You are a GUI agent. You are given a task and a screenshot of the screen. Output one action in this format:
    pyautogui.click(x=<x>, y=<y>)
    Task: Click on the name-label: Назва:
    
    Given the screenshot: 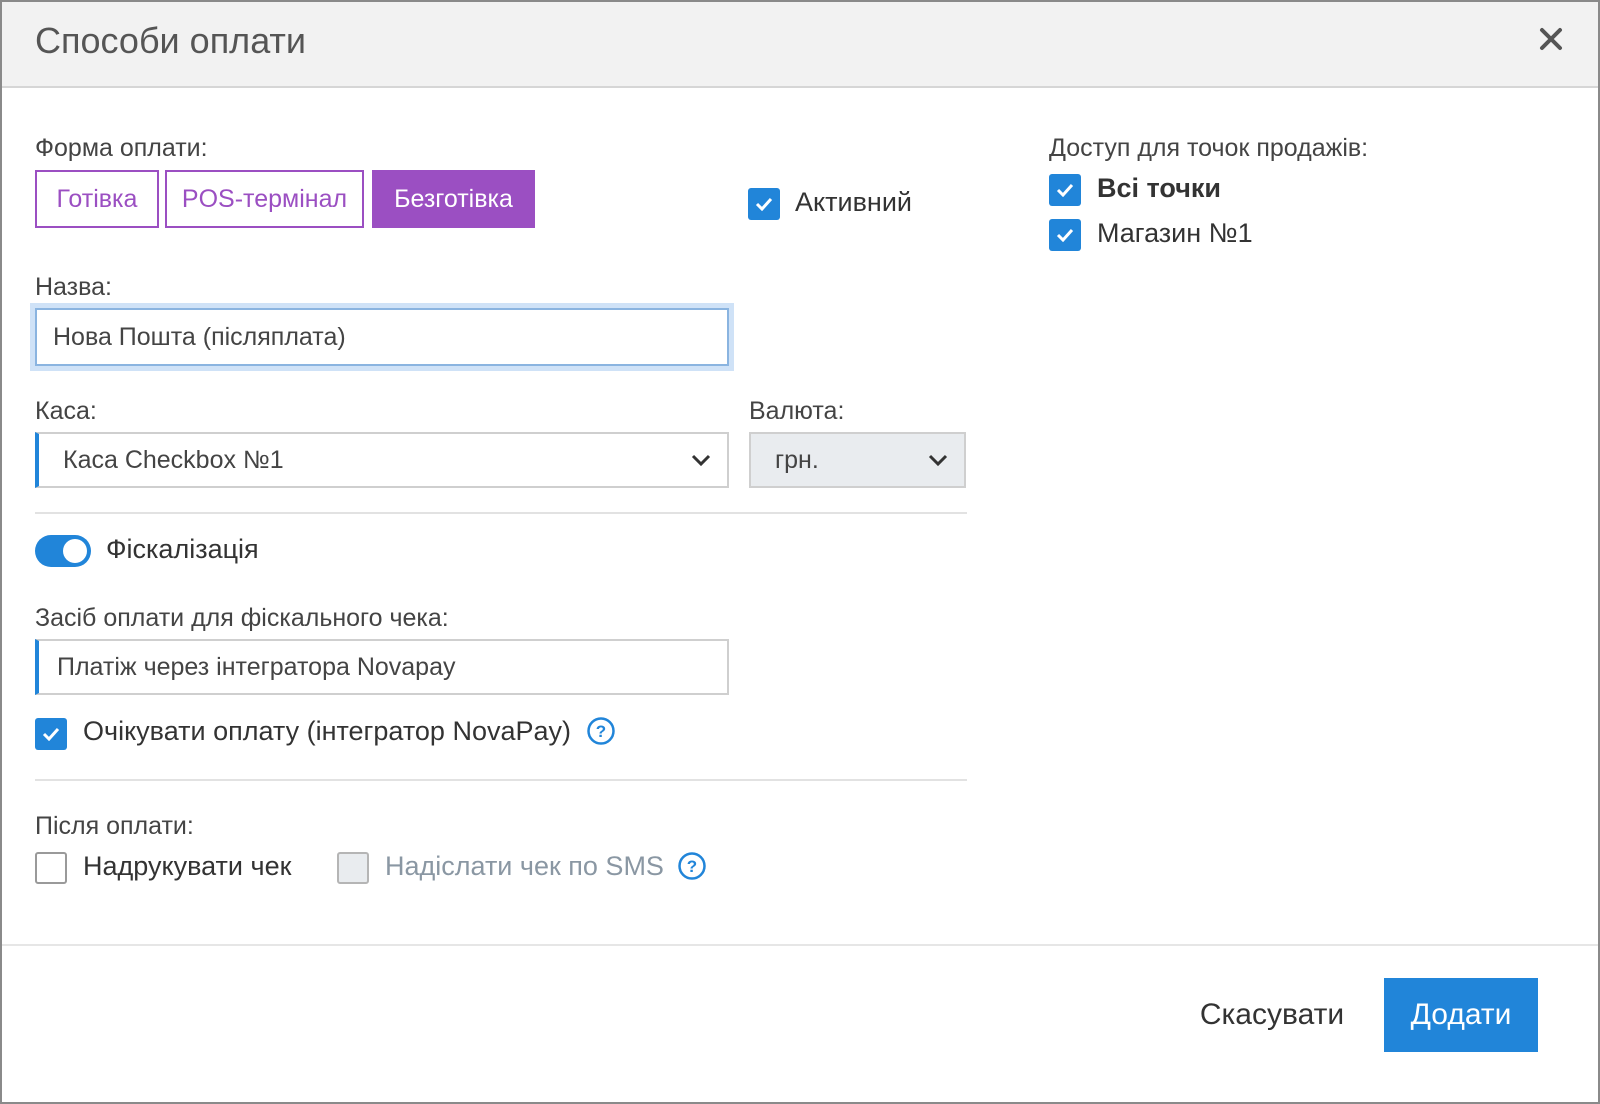 What is the action you would take?
    pyautogui.click(x=73, y=287)
    